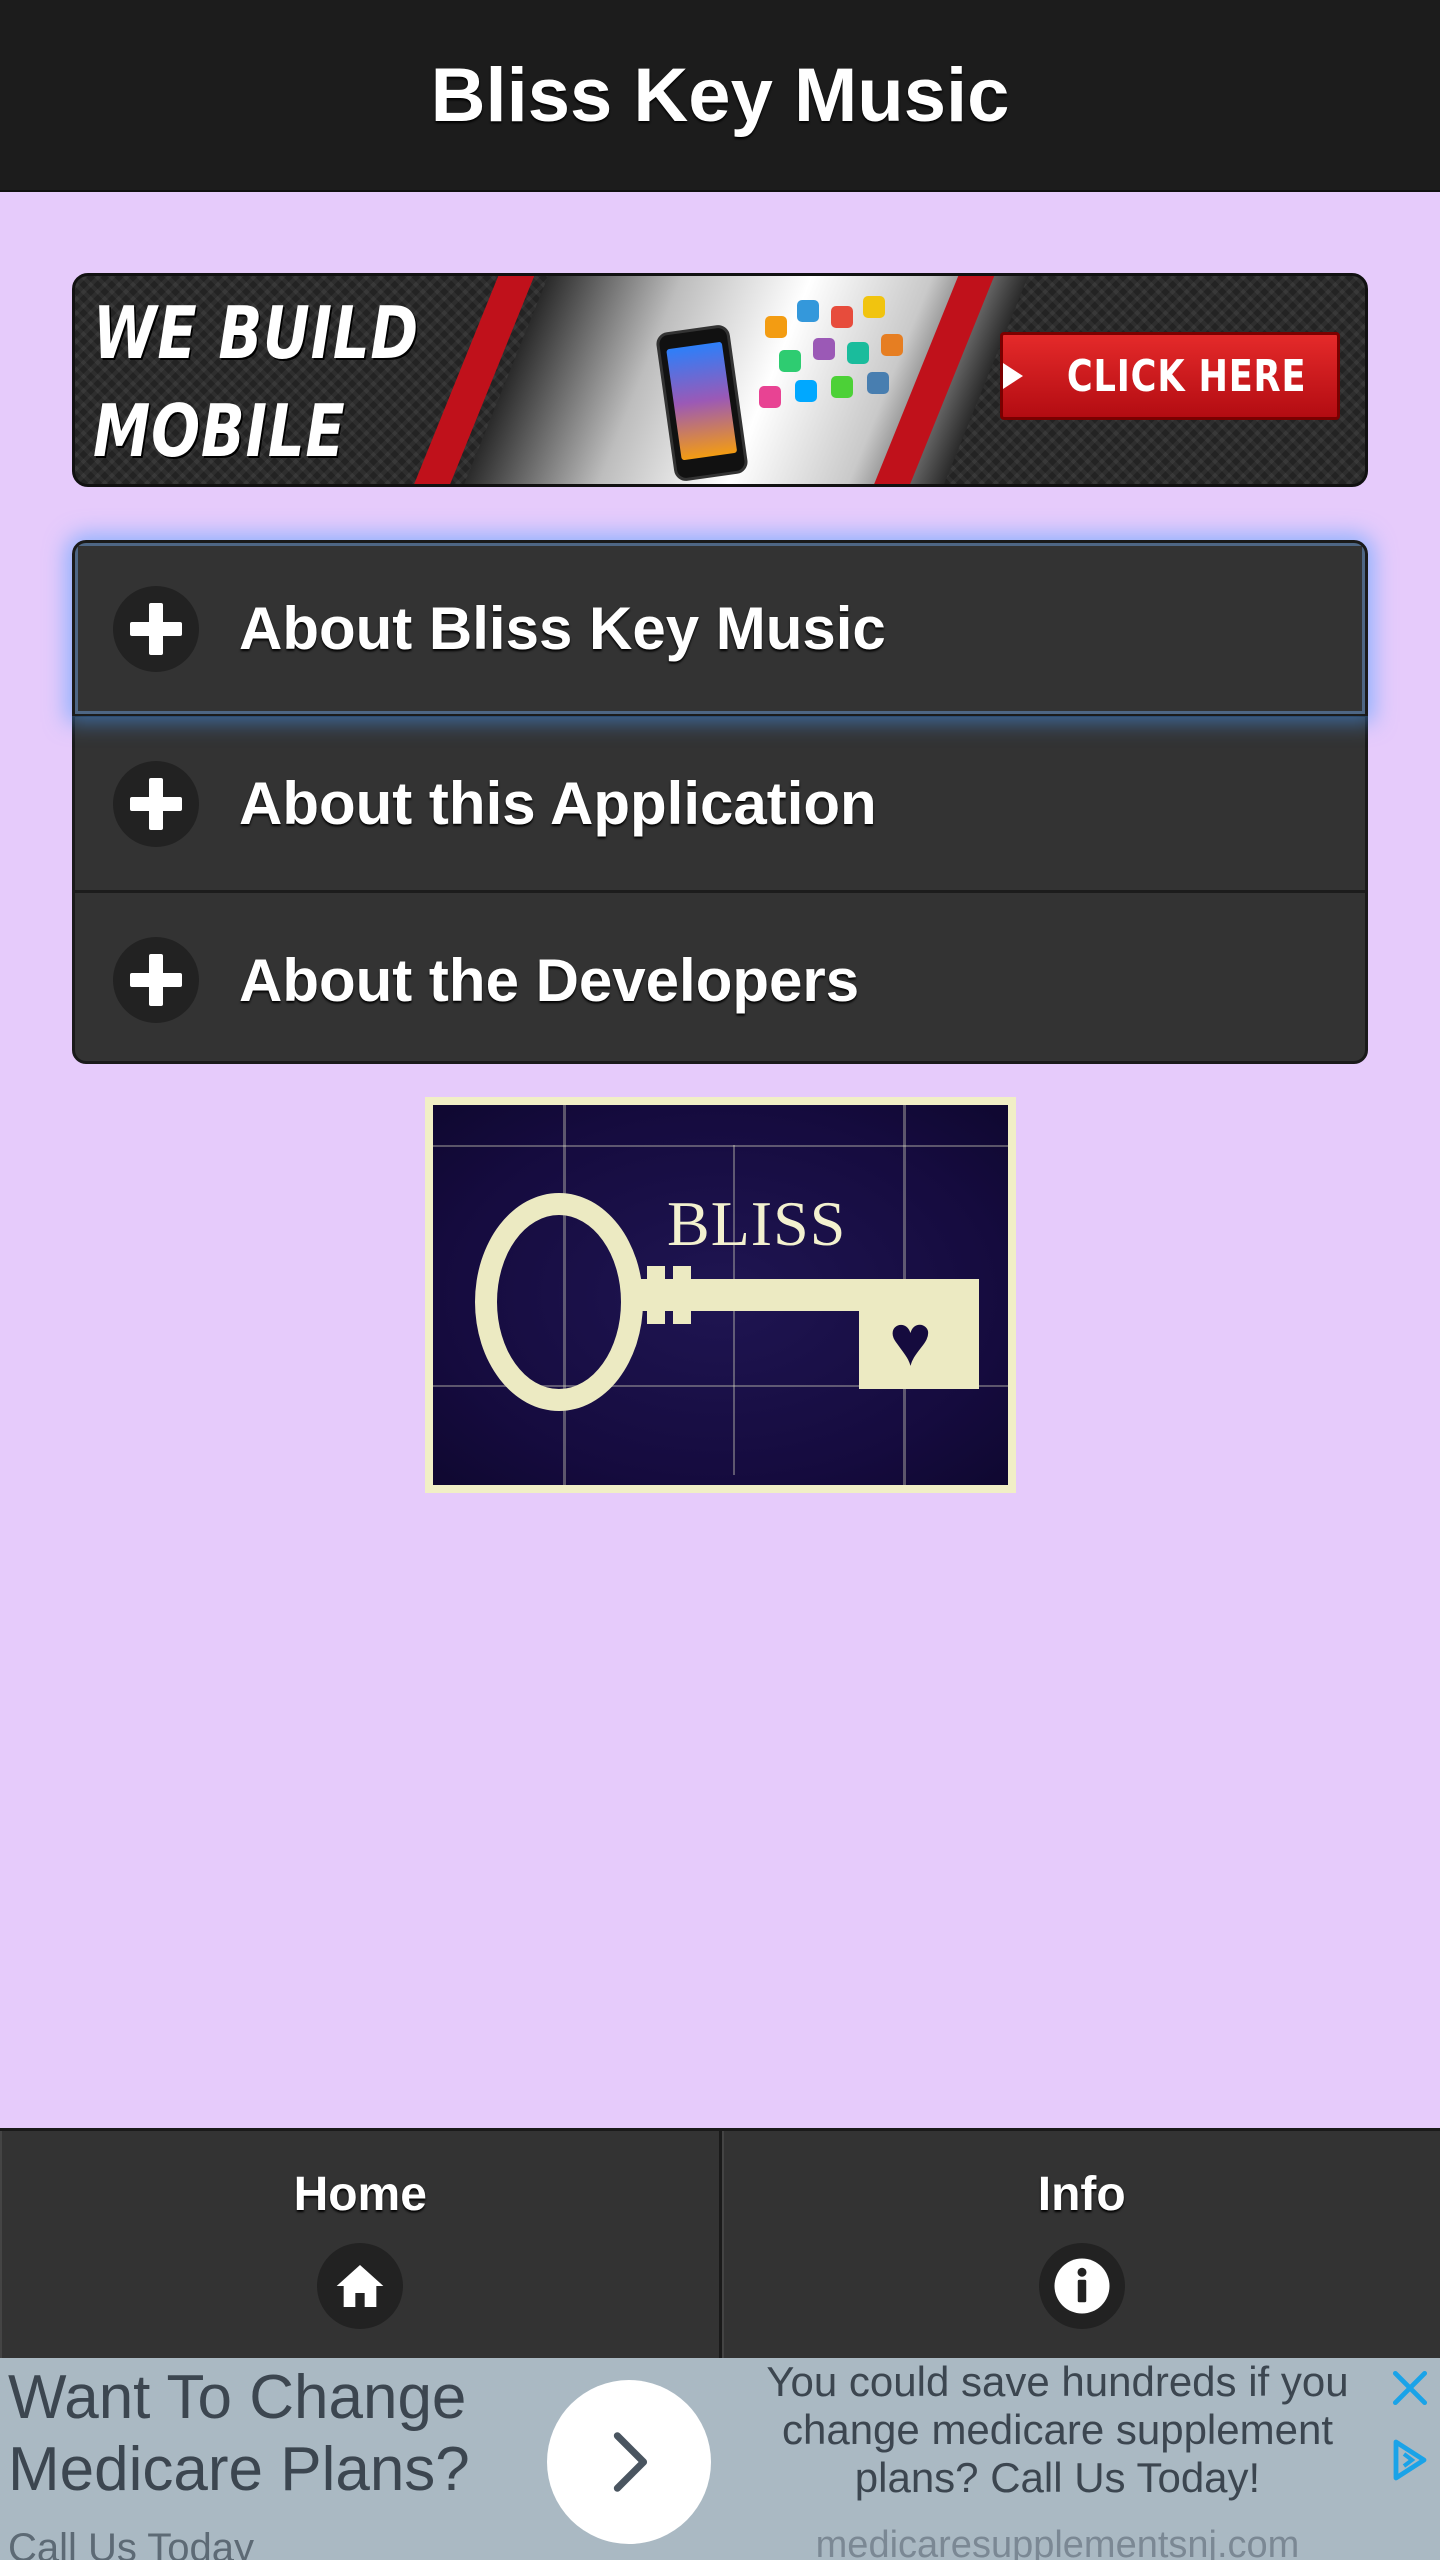 The image size is (1440, 2560). Describe the element at coordinates (360, 2194) in the screenshot. I see `nav-label: Home` at that location.